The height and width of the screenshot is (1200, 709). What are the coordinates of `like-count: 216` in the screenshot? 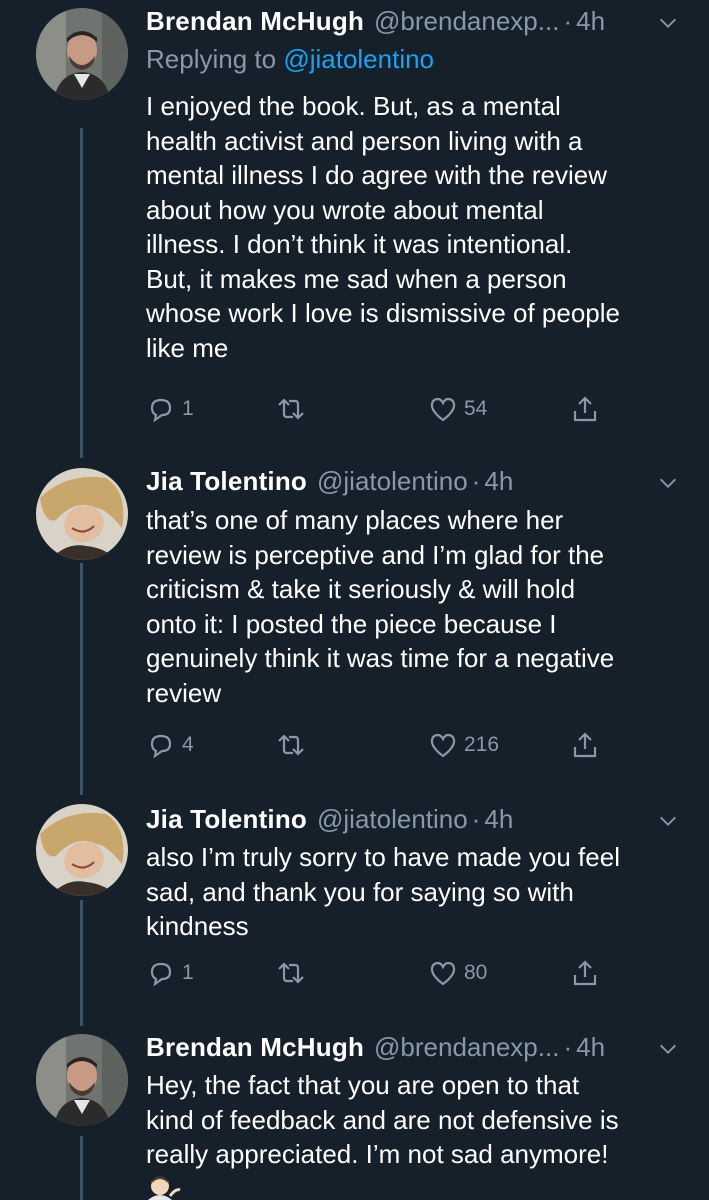 It's located at (482, 744).